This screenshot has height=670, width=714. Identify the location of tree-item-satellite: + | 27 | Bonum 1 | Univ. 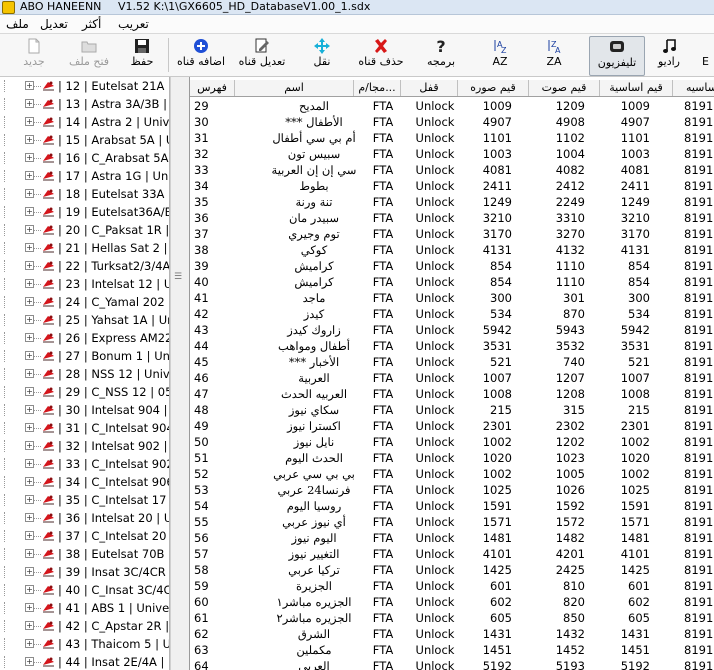
(84, 356).